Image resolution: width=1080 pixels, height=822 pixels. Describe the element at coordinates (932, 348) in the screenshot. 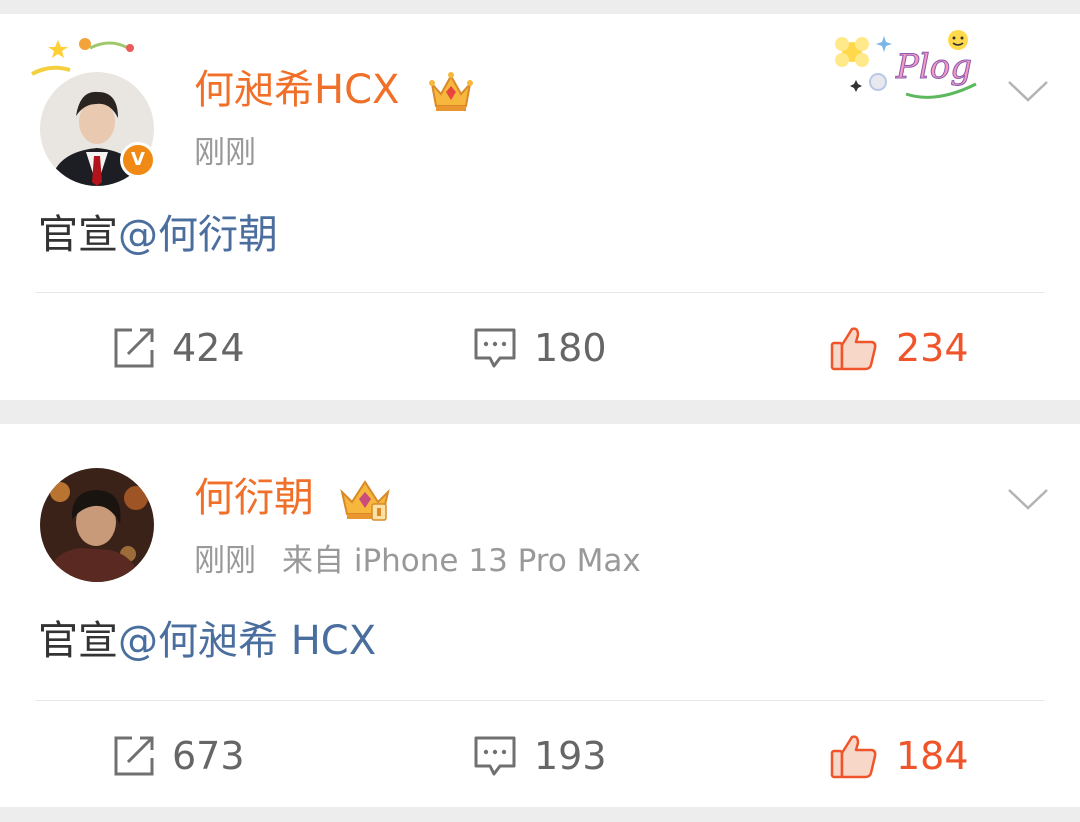

I see `like-count: 234` at that location.